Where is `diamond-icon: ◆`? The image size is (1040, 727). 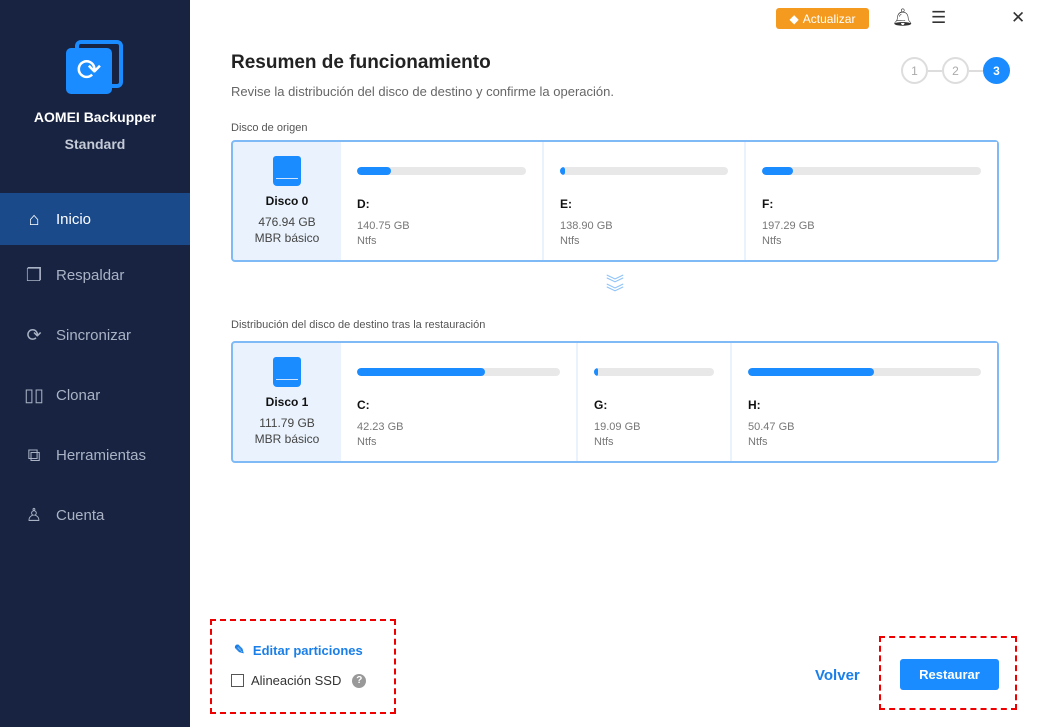
diamond-icon: ◆ is located at coordinates (794, 18).